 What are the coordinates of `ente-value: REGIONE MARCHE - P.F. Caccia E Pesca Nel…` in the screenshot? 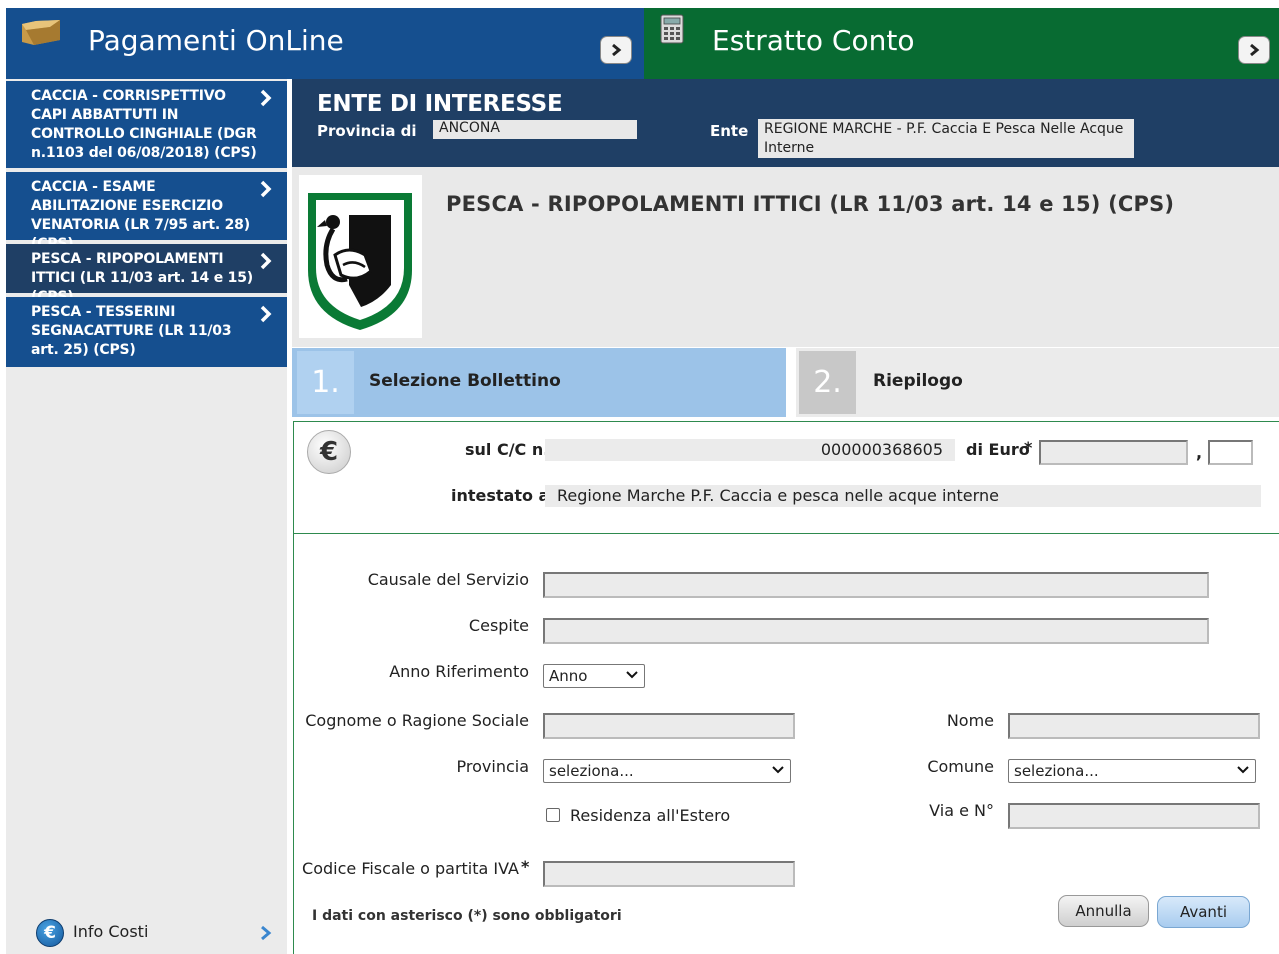 It's located at (946, 138).